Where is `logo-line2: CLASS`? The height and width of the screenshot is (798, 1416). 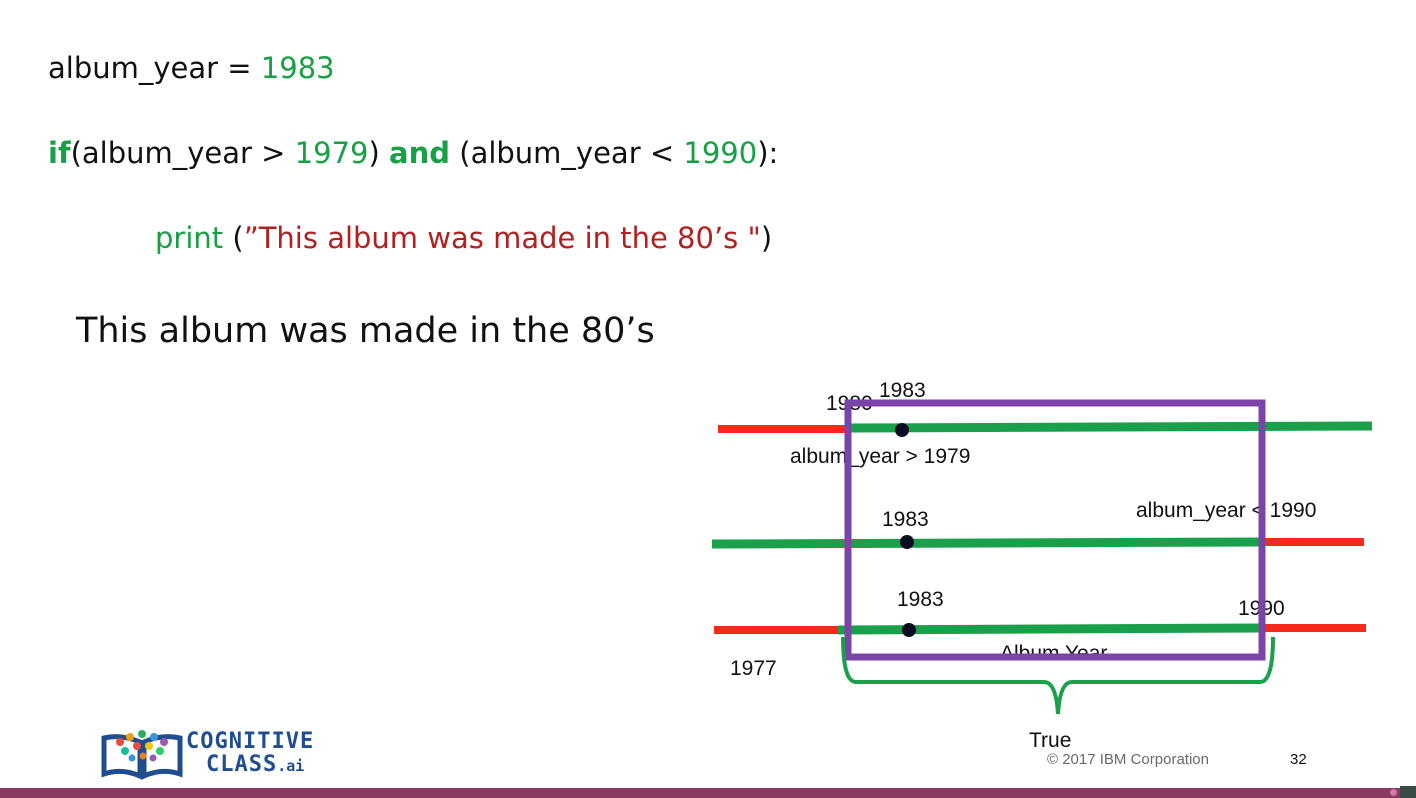
logo-line2: CLASS is located at coordinates (242, 764).